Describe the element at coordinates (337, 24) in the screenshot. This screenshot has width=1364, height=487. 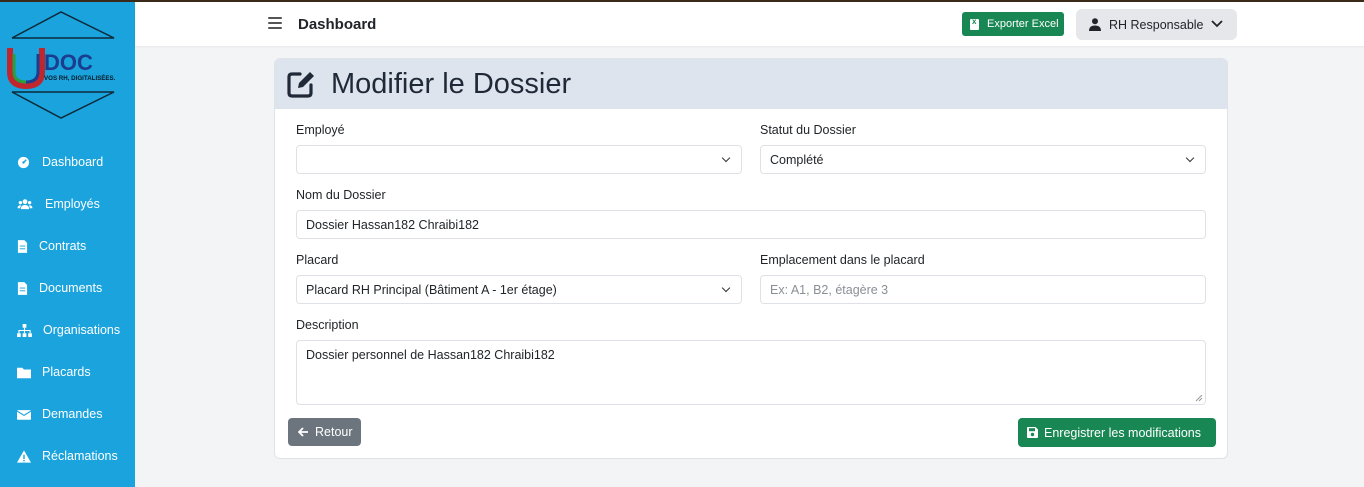
I see `page-title: Dashboard` at that location.